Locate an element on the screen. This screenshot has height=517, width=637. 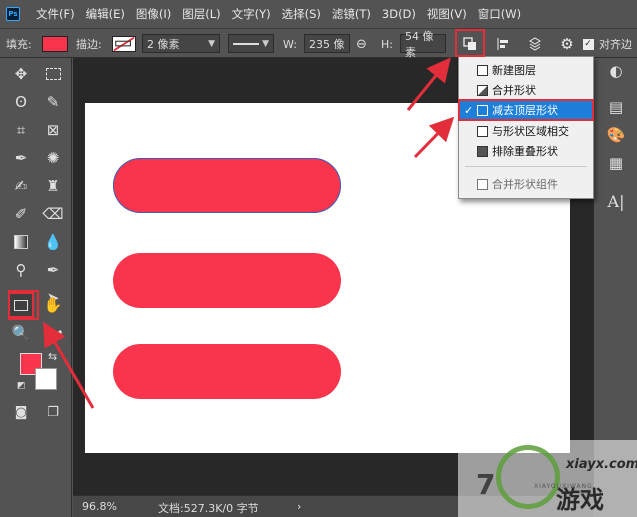
swatches-panel-icon: 🎨 is located at coordinates (616, 135).